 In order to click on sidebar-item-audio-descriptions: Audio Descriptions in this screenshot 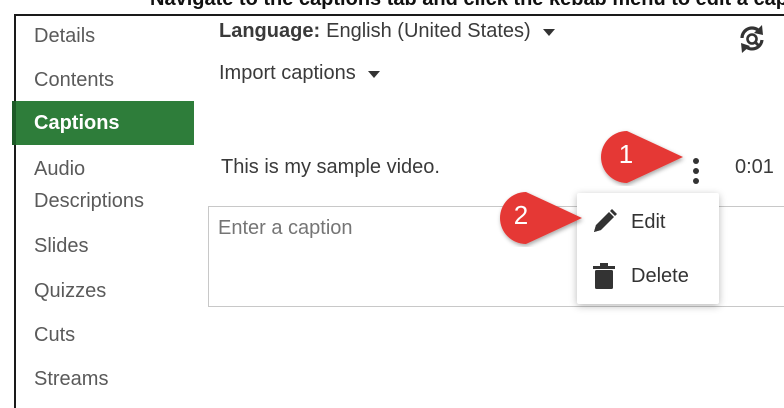, I will do `click(104, 185)`.